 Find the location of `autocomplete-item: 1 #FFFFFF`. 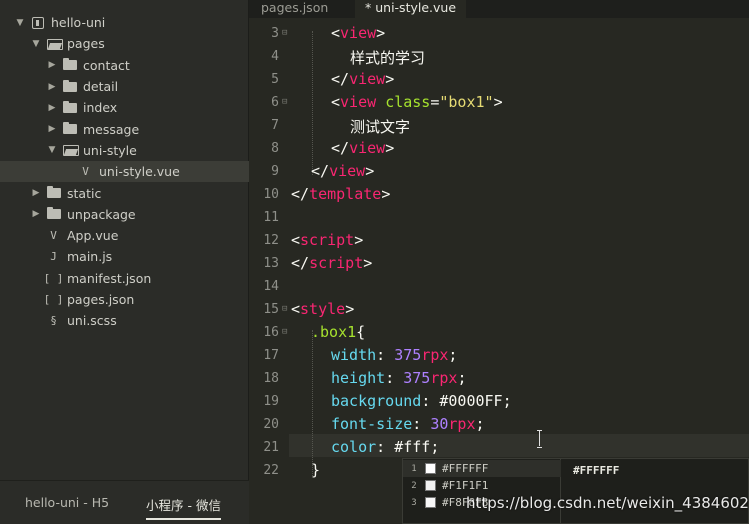

autocomplete-item: 1 #FFFFFF is located at coordinates (482, 468).